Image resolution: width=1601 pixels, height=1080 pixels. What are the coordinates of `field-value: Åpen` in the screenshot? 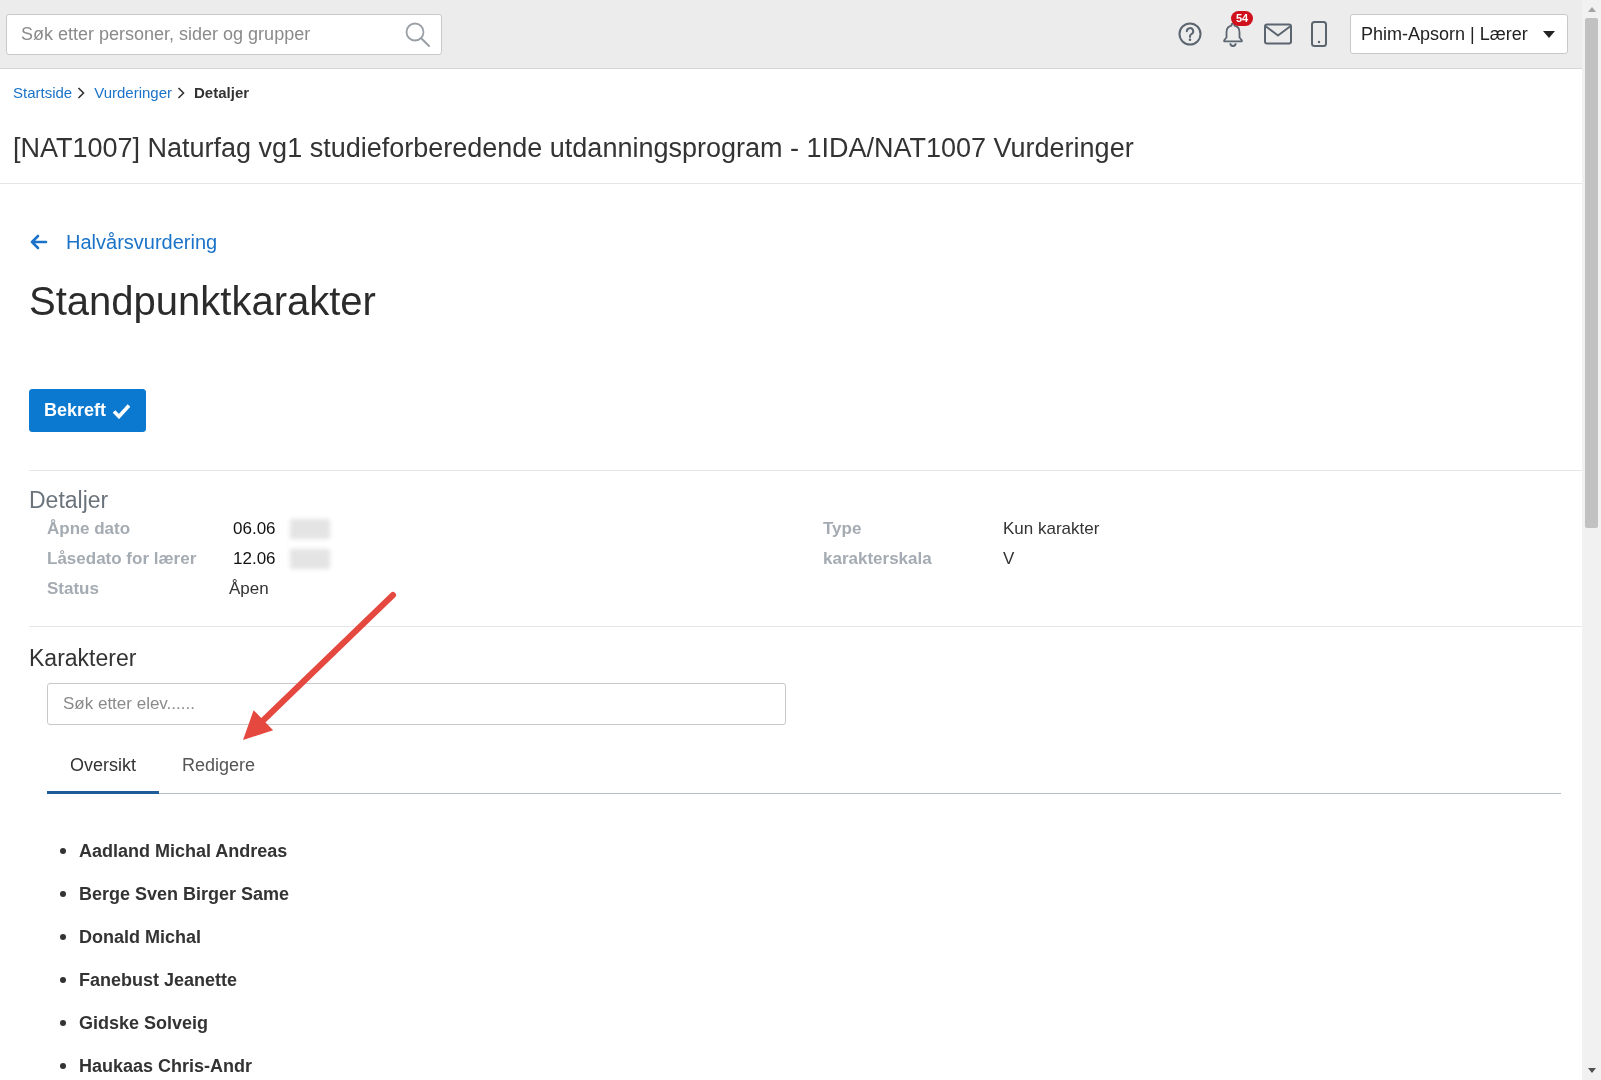 It's located at (249, 589).